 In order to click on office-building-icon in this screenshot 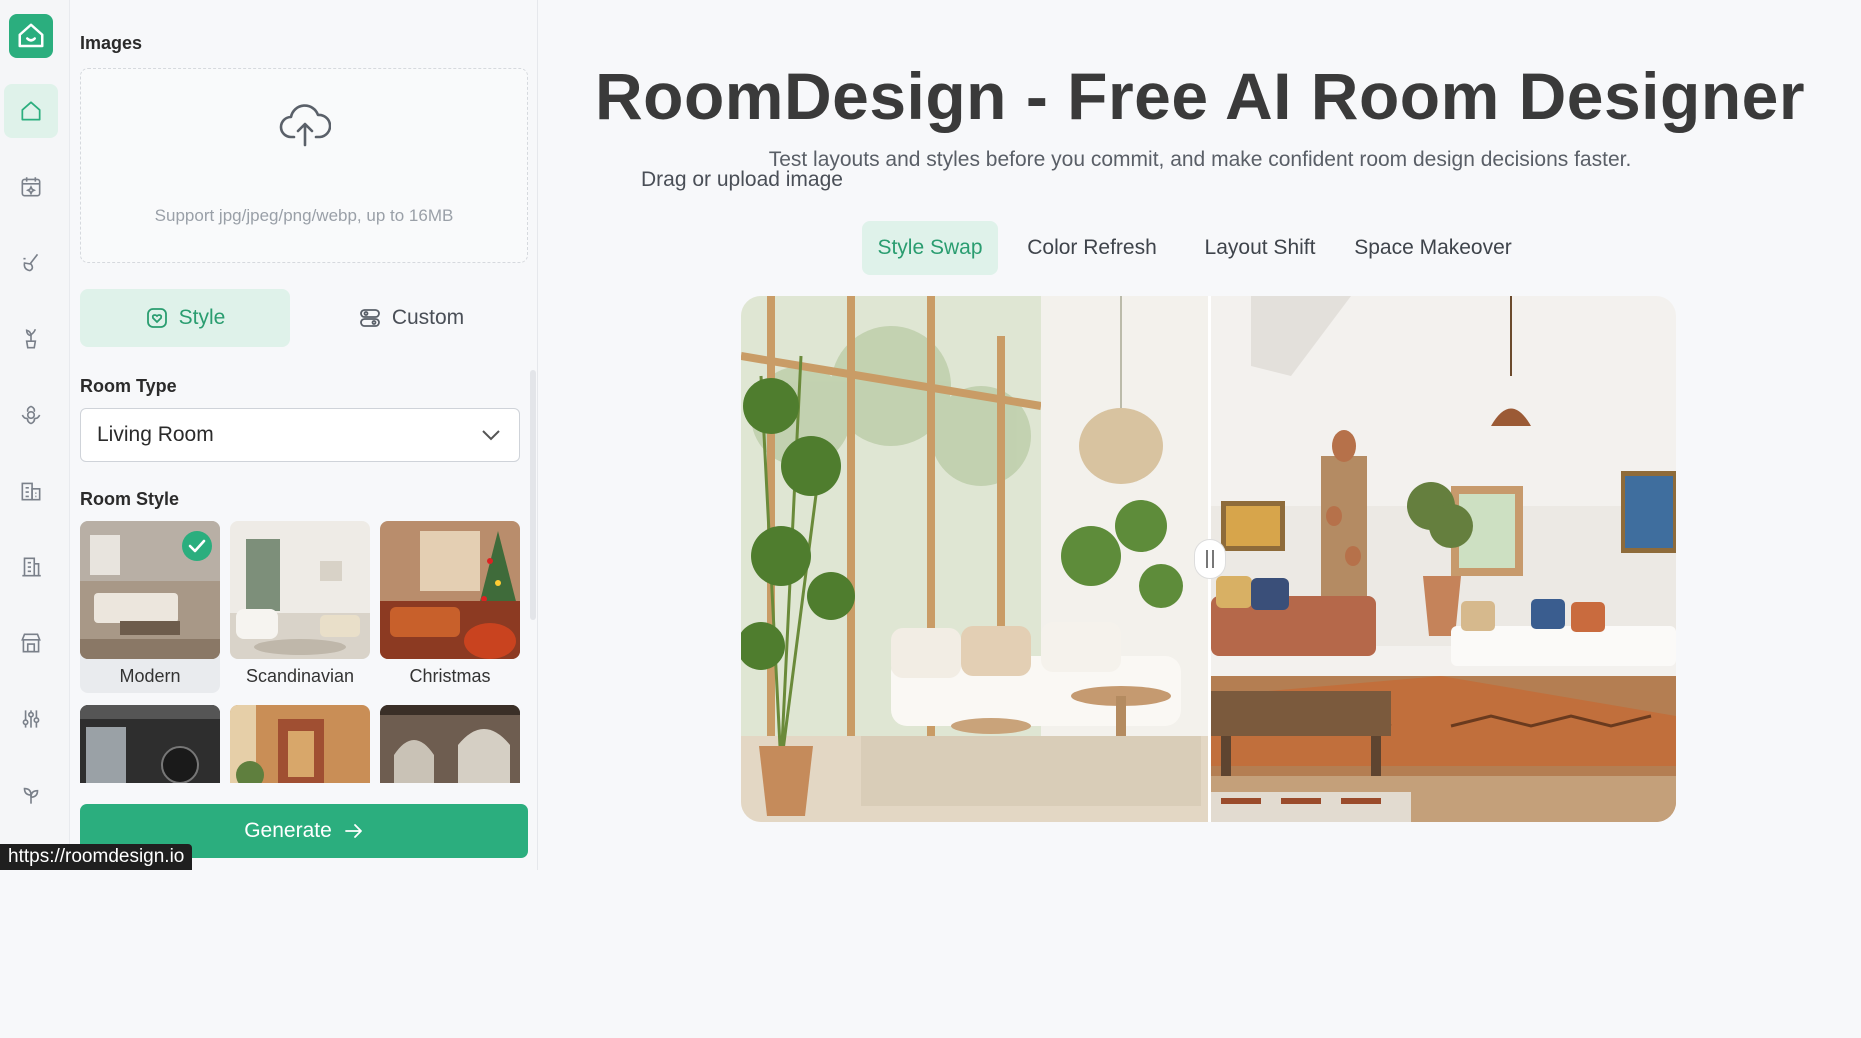, I will do `click(31, 567)`.